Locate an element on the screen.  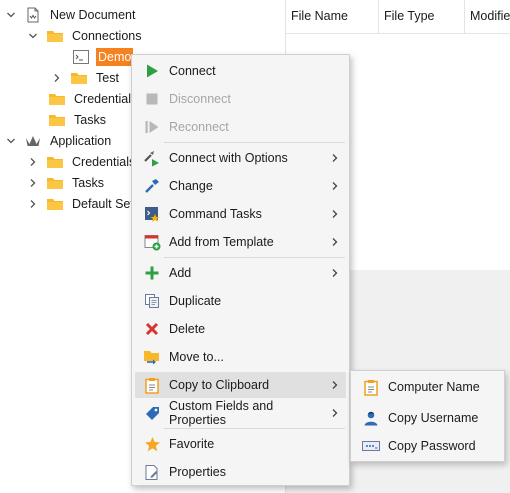
submenu-item-copy-username: Copy Username is located at coordinates (428, 418).